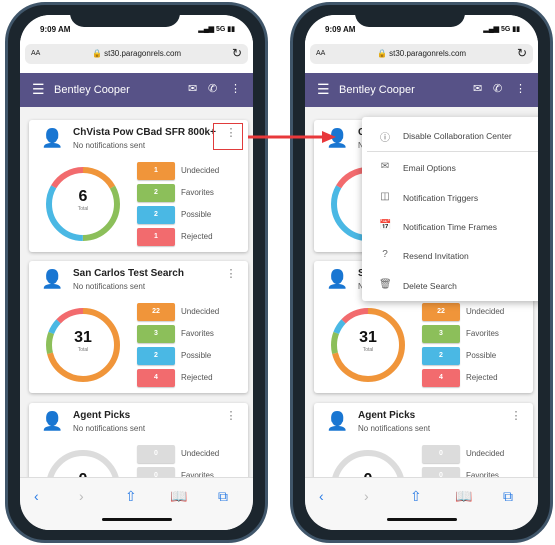  I want to click on menu-item-notification-time-frames: 📅 Notification Time Frames, so click(450, 227).